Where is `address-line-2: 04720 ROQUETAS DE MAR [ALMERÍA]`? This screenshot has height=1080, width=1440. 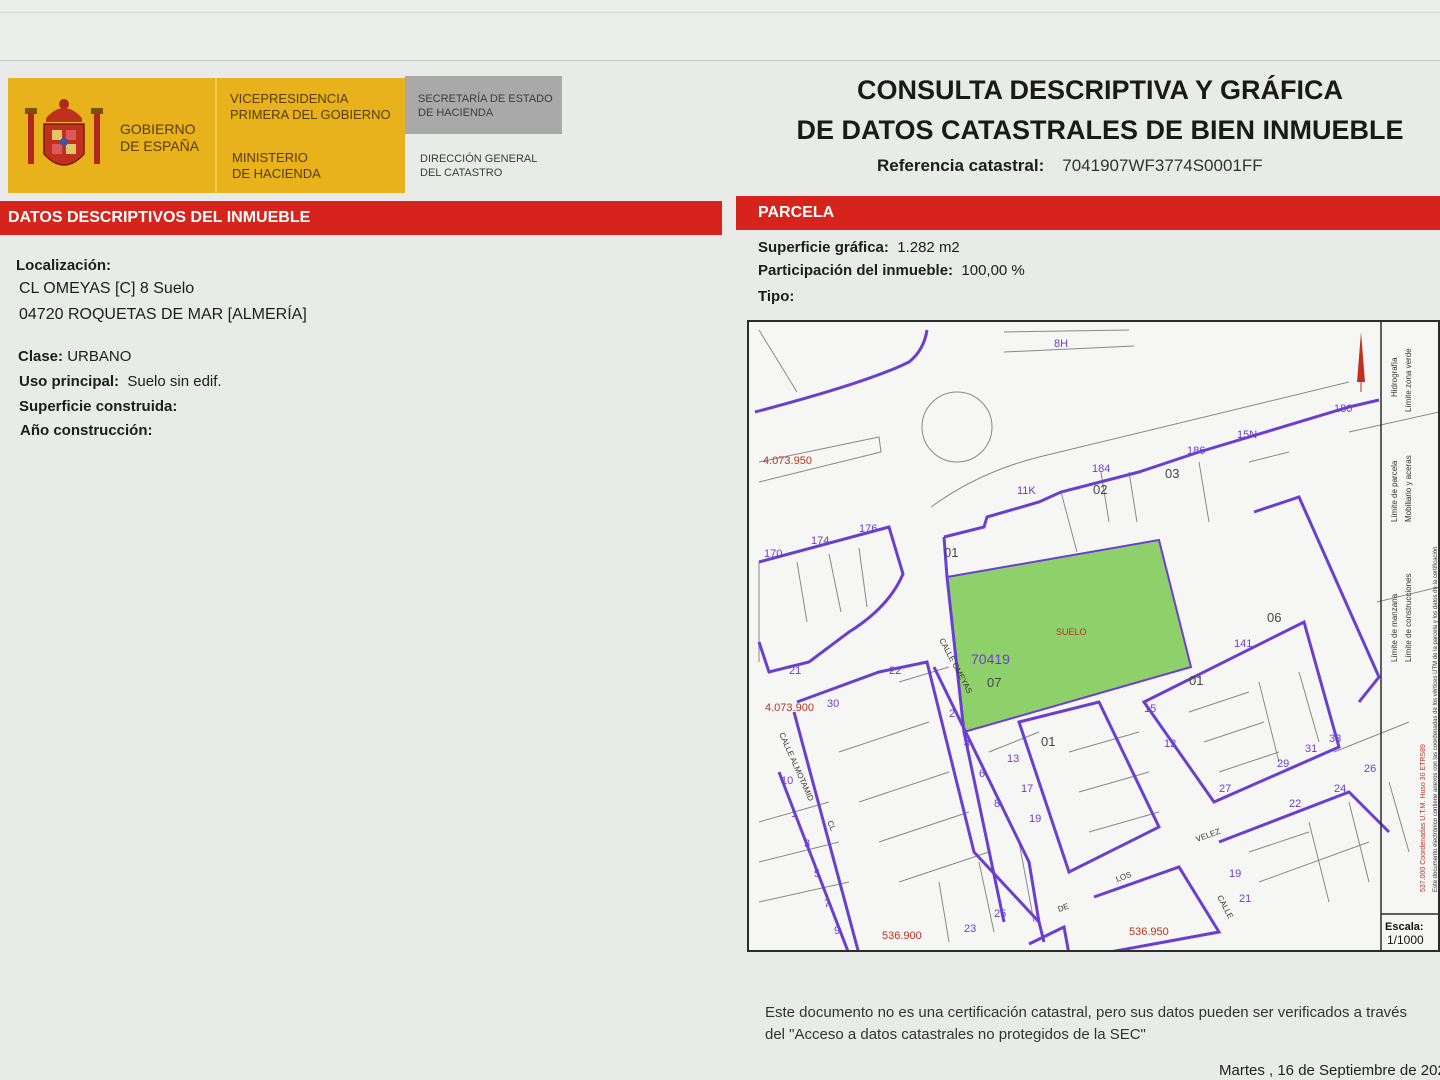 address-line-2: 04720 ROQUETAS DE MAR [ALMERÍA] is located at coordinates (163, 314).